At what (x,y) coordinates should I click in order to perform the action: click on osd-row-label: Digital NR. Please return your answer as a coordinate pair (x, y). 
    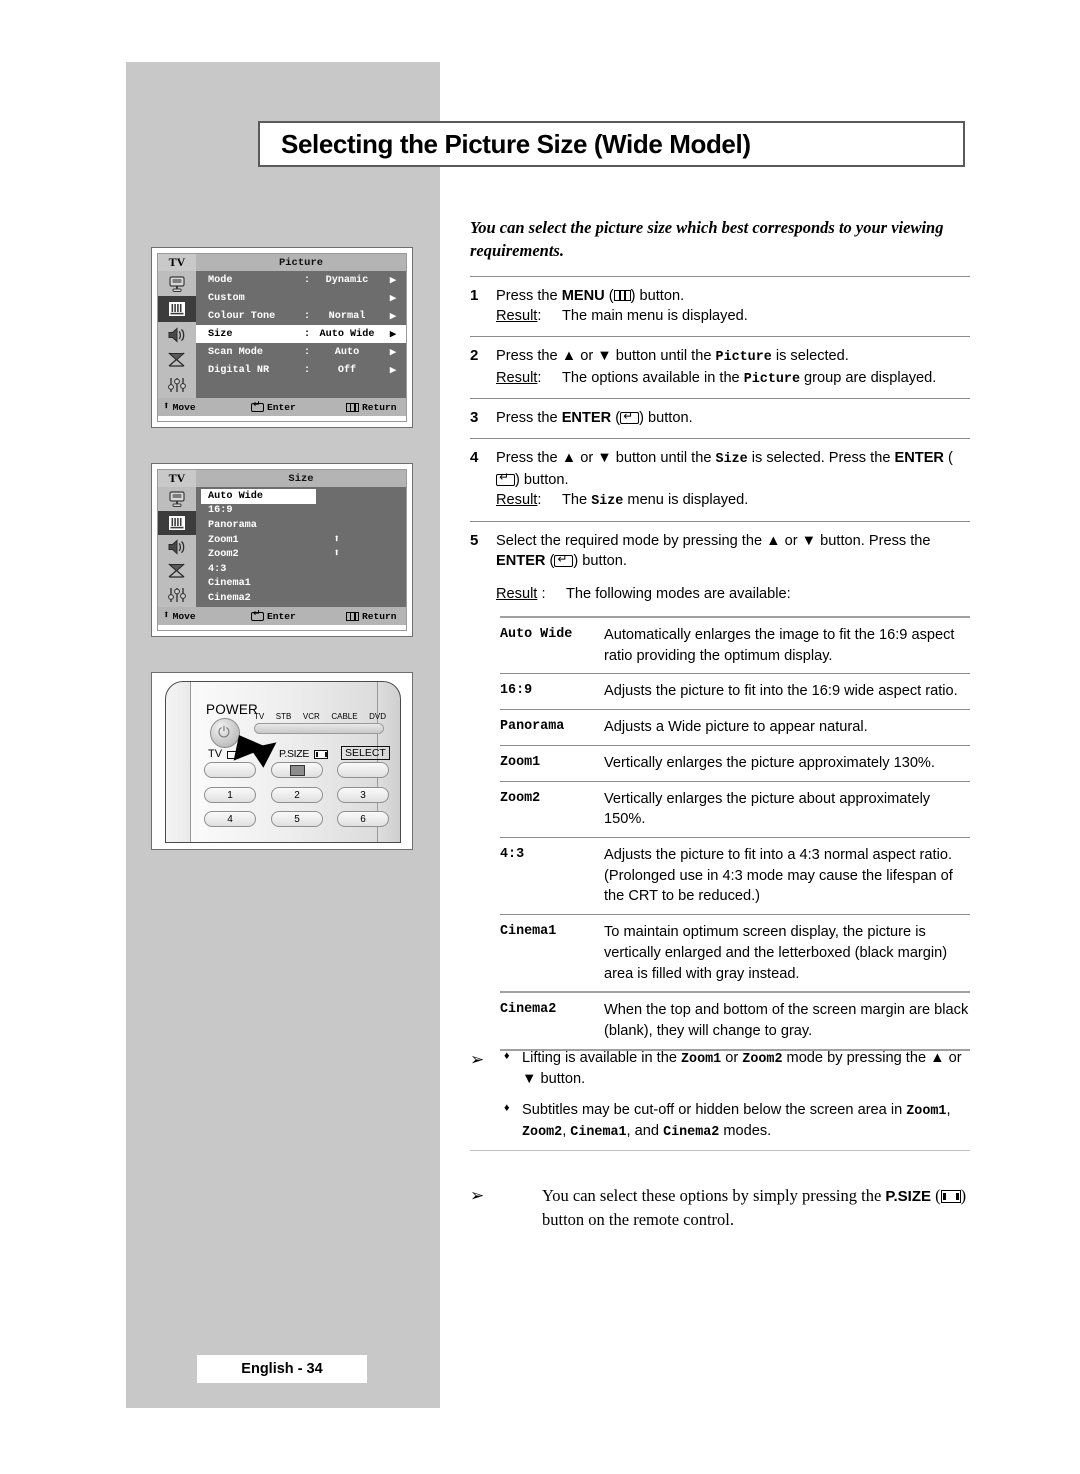
    Looking at the image, I should click on (239, 370).